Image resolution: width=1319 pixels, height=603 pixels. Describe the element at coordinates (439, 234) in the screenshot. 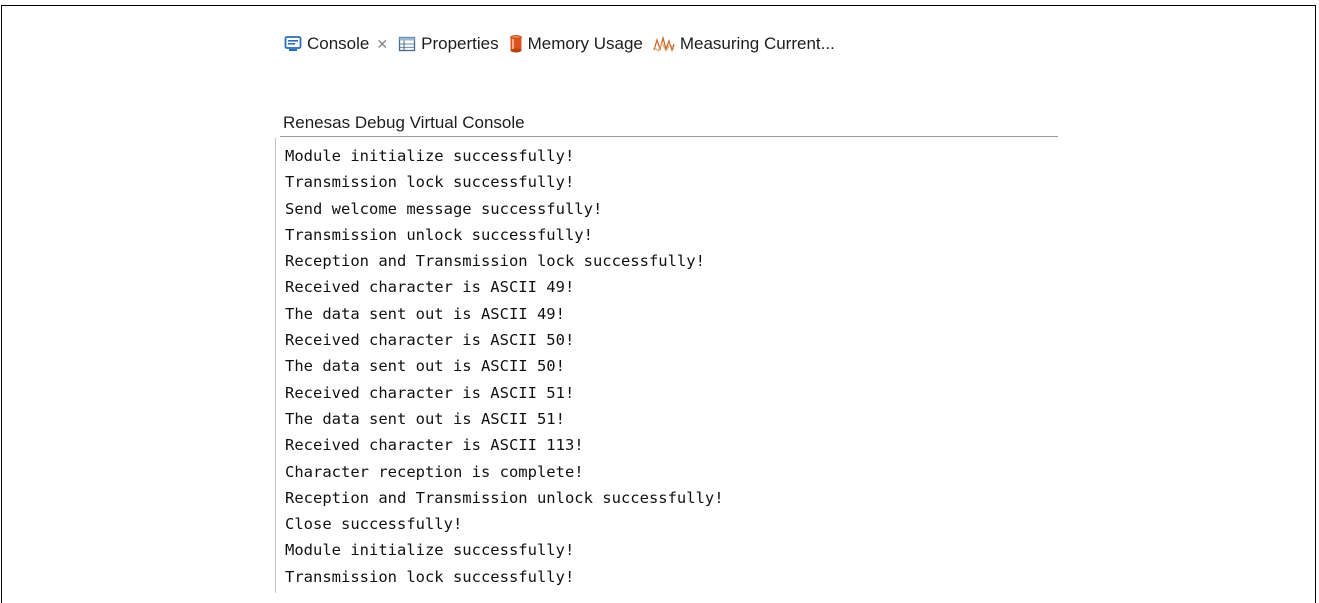

I see `console-line: Transmission unlock successfully!` at that location.